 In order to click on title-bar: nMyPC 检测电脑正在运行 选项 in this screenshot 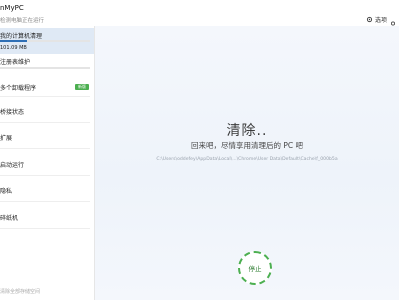, I will do `click(199, 14)`.